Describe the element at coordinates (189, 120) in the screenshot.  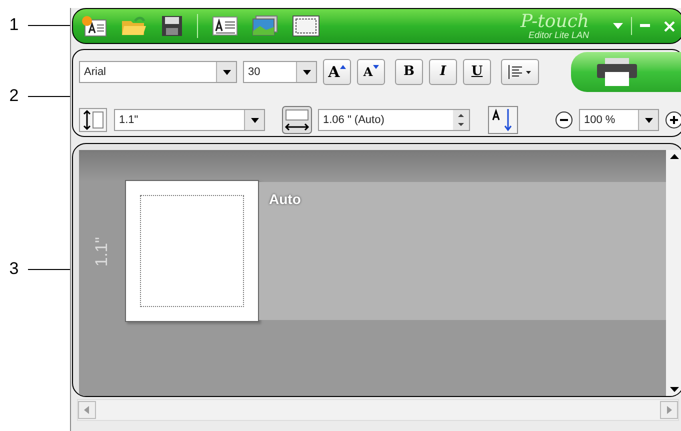
I see `tape-length-dropdown: 1.1"` at that location.